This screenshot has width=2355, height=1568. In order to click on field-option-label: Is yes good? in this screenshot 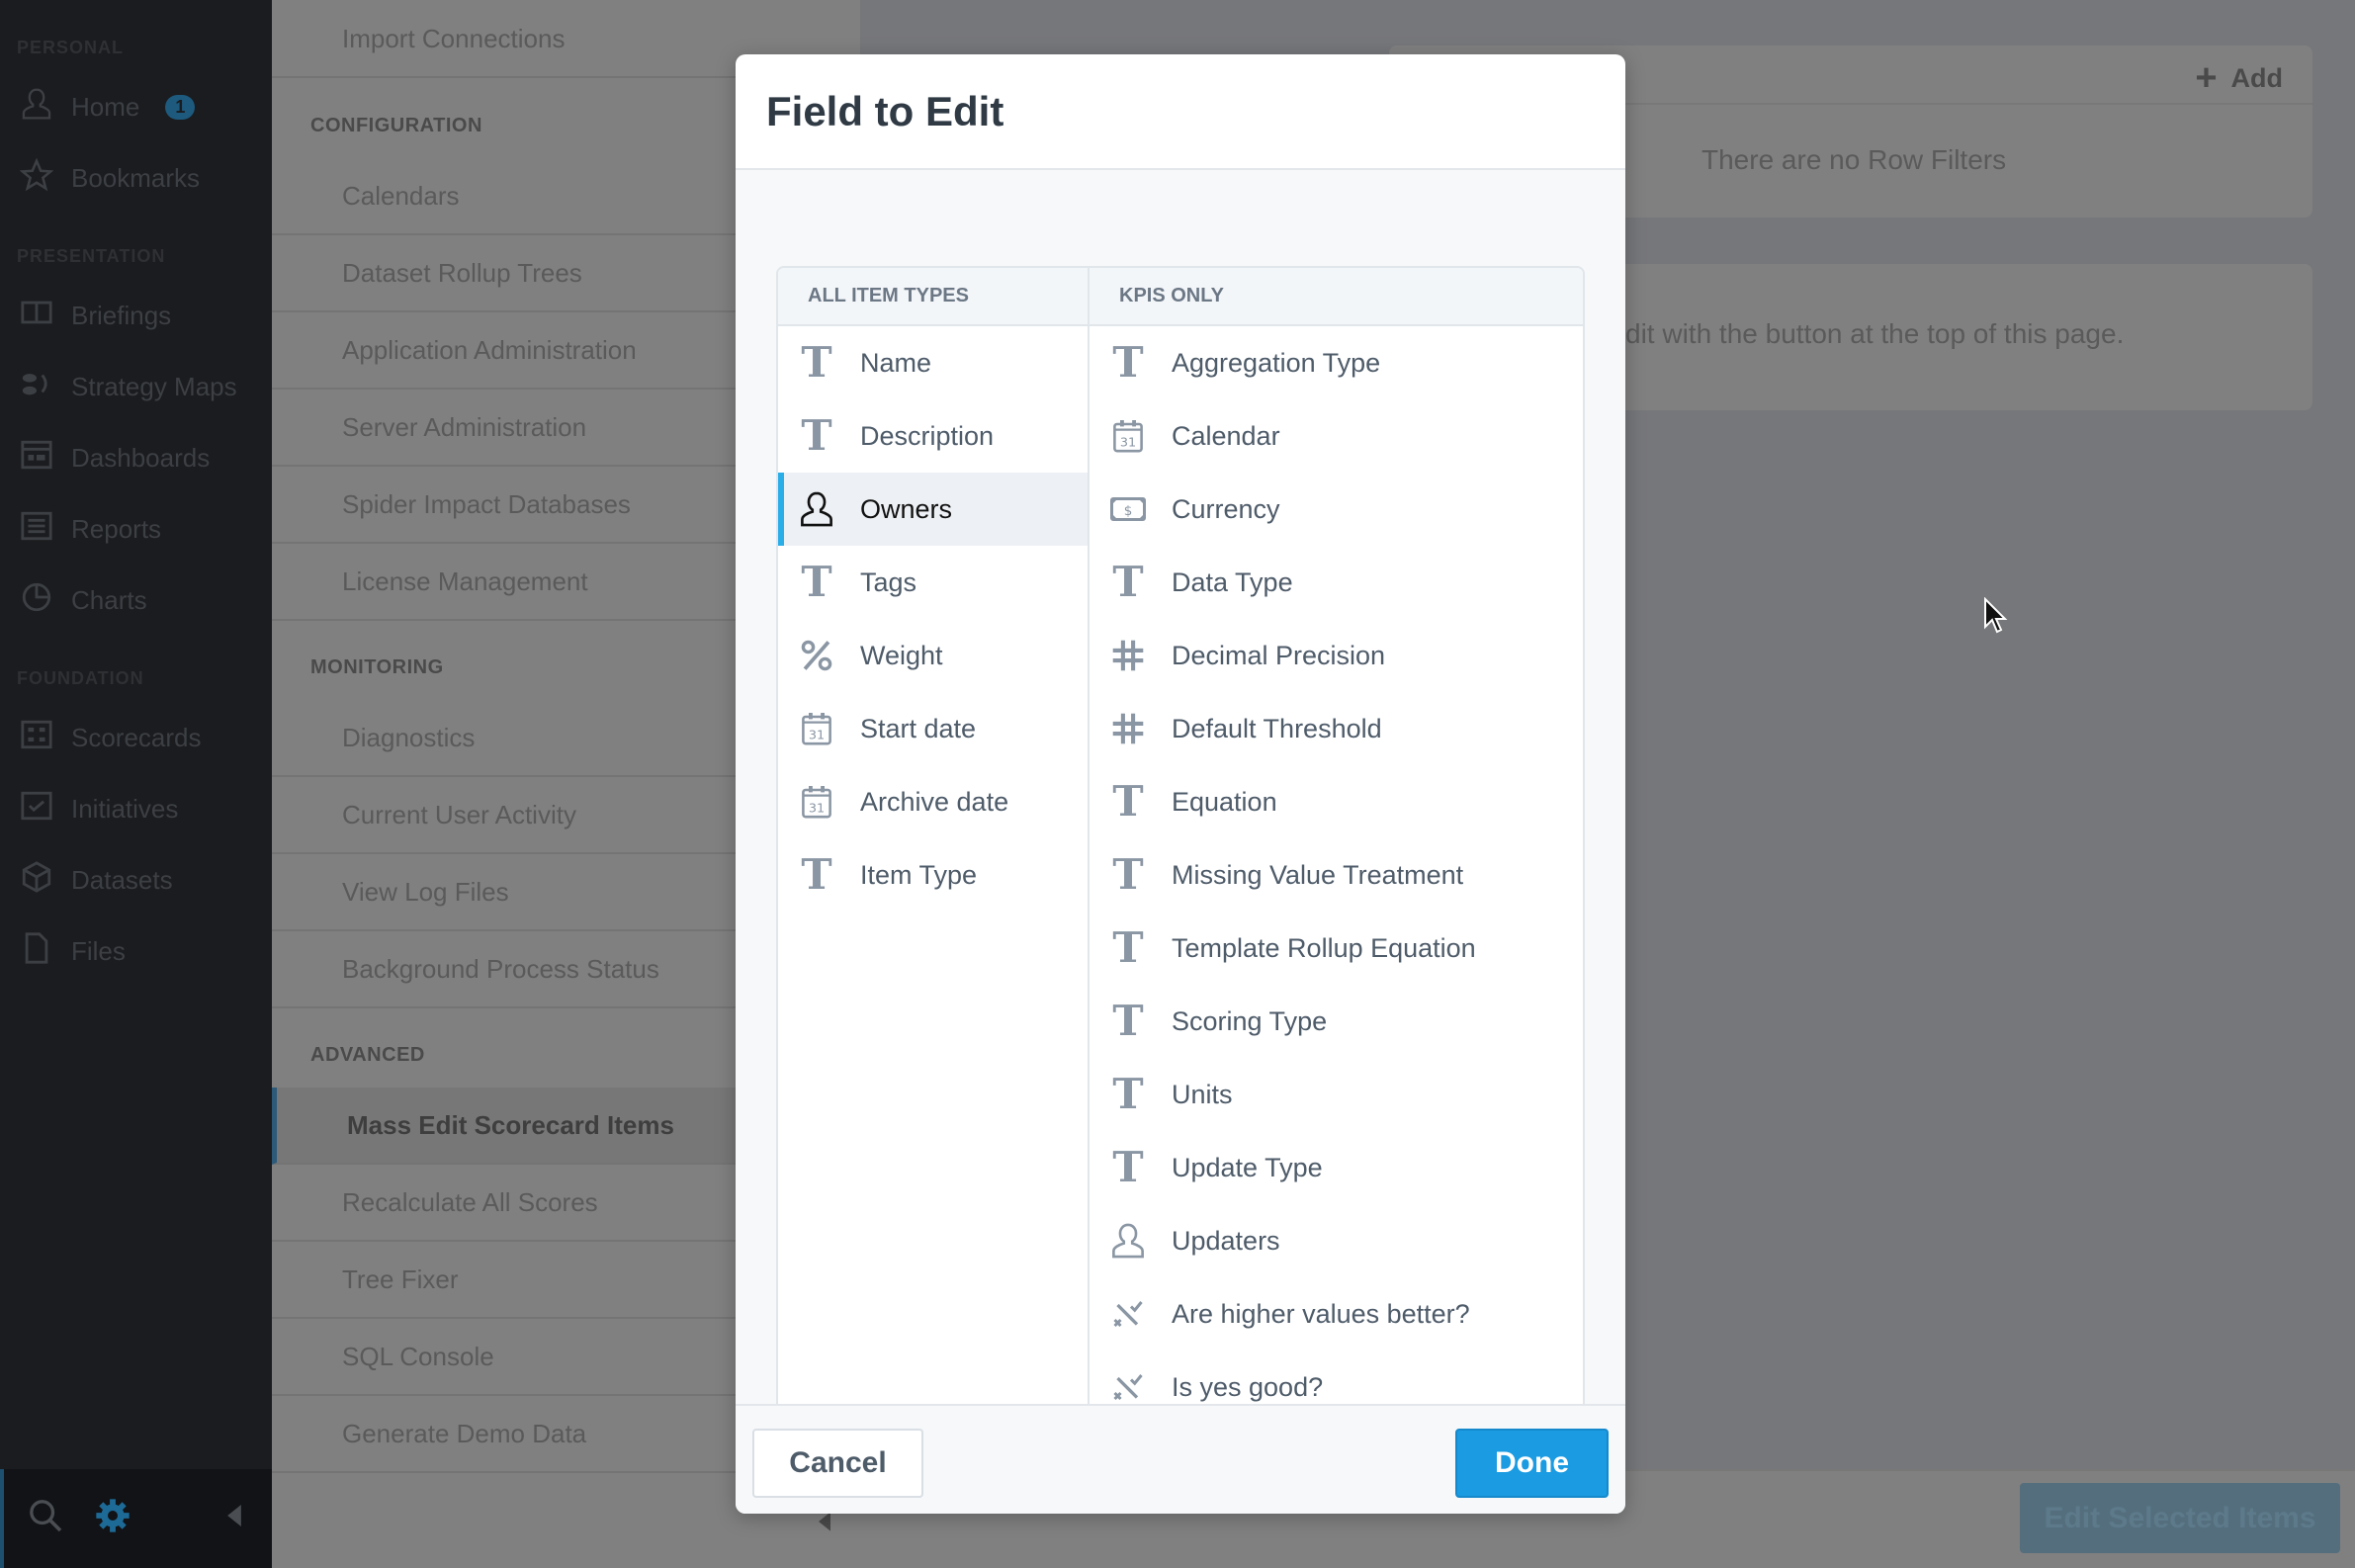, I will do `click(1248, 1387)`.